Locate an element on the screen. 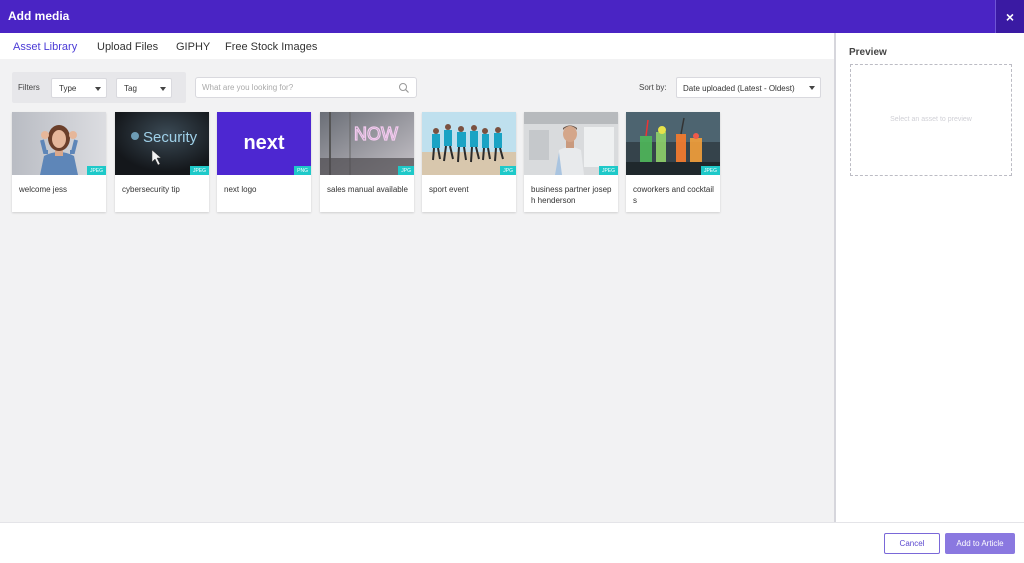  asset-card: JPEG welcome jess is located at coordinates (59, 162).